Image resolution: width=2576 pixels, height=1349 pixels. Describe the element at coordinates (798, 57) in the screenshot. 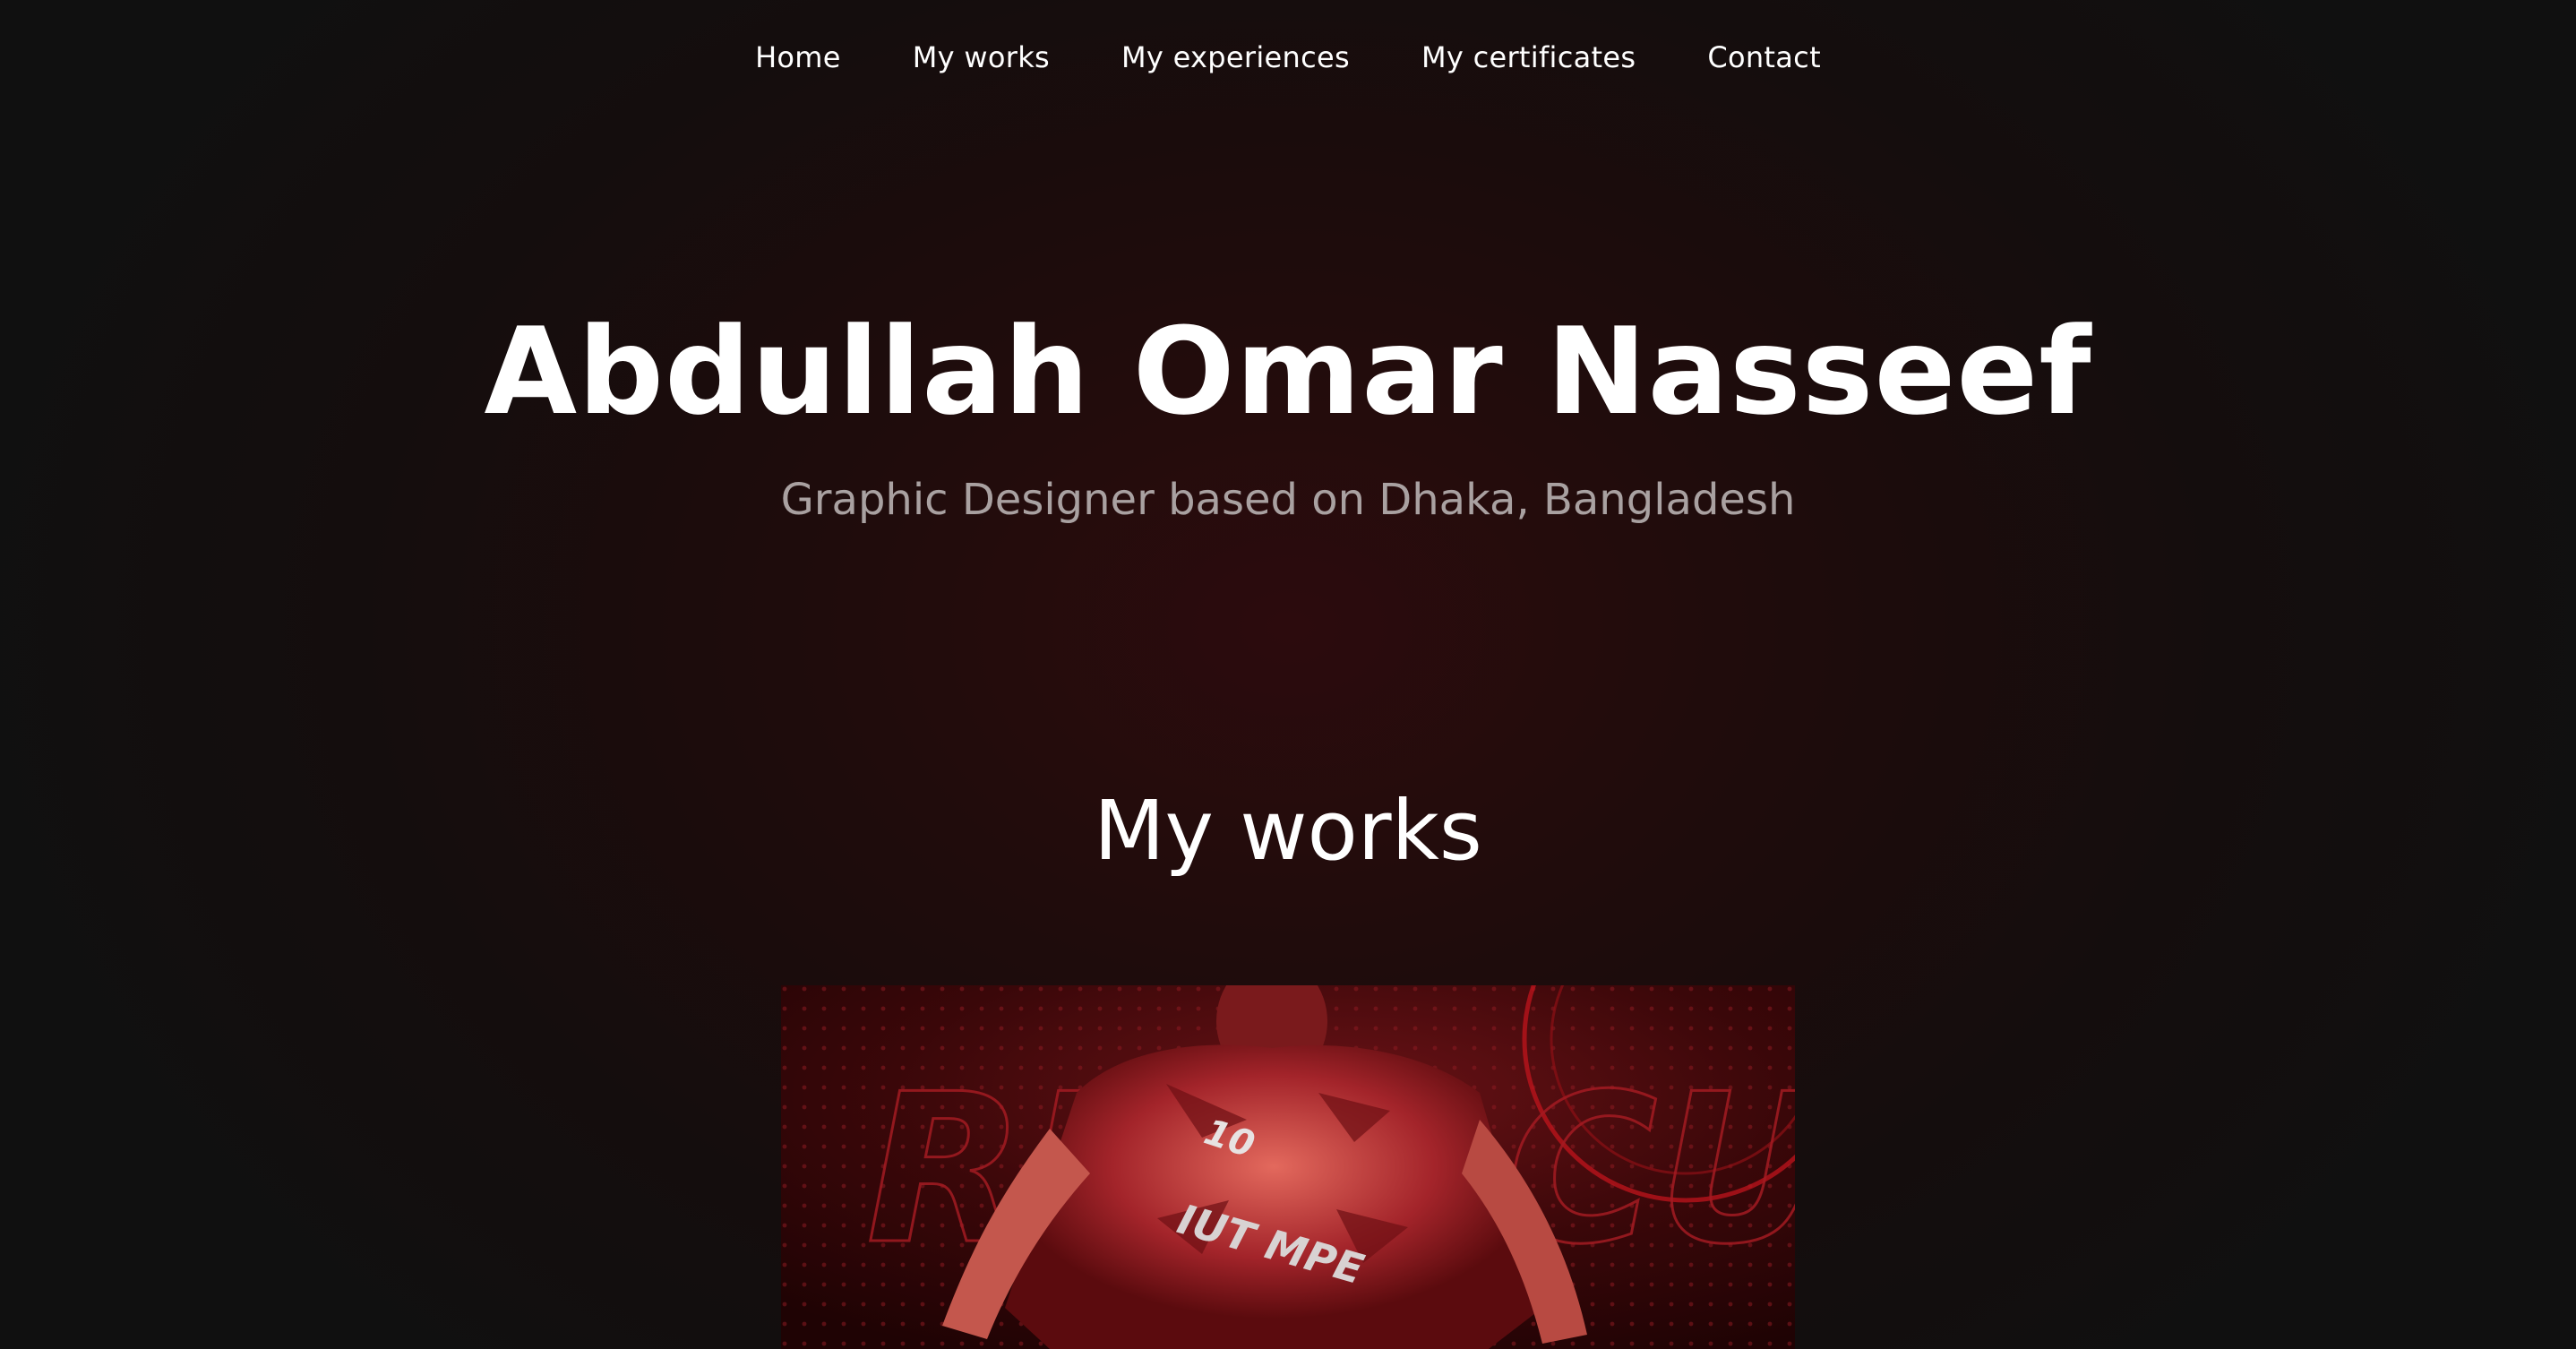

I see `nav-home-link: Home` at that location.